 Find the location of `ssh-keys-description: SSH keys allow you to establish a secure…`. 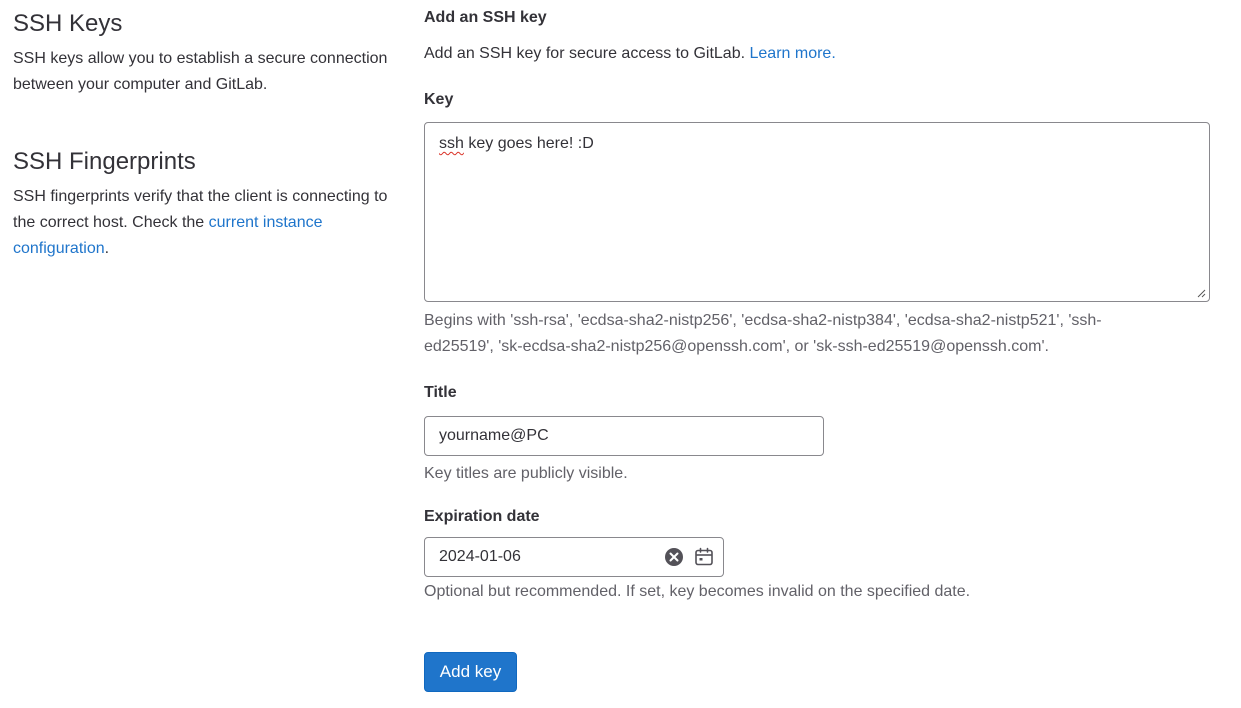

ssh-keys-description: SSH keys allow you to establish a secure… is located at coordinates (200, 71).